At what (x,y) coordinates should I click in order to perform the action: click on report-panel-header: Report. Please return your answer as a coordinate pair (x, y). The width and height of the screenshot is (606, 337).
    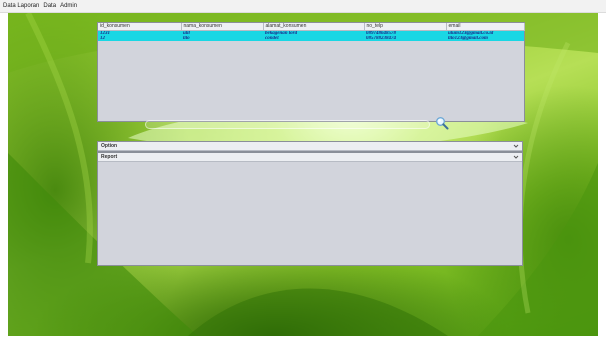
    Looking at the image, I should click on (310, 157).